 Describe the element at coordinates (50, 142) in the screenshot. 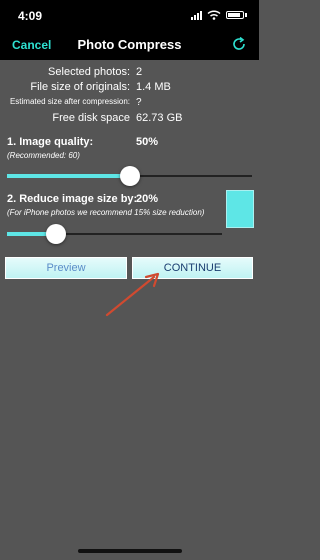

I see `quality-title: 1. Image quality:` at that location.